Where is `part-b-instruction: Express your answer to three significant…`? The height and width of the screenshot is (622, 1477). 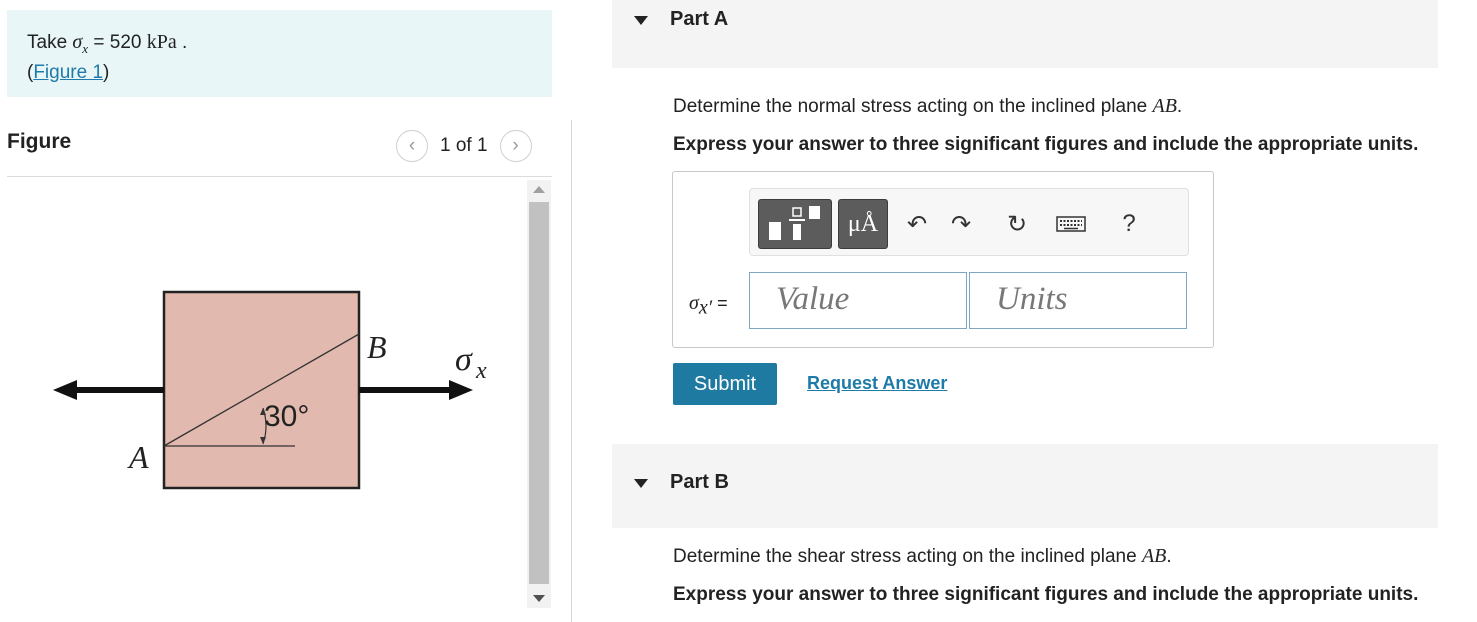 part-b-instruction: Express your answer to three significant… is located at coordinates (1046, 594).